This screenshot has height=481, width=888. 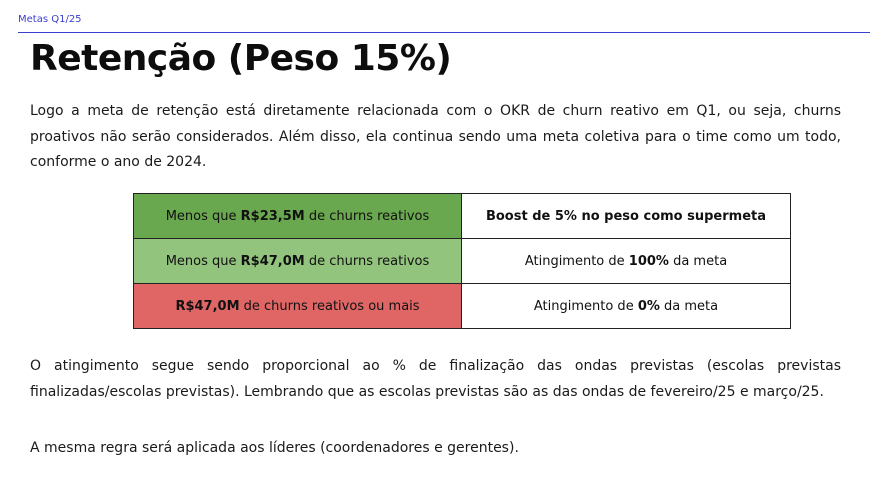 What do you see at coordinates (648, 306) in the screenshot?
I see `result-value: 0%` at bounding box center [648, 306].